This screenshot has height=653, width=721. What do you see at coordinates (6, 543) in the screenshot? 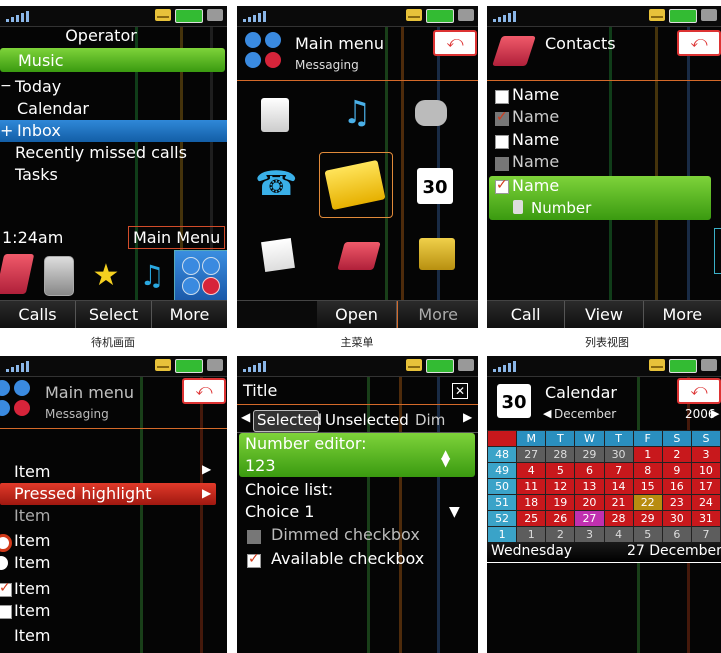
I see `radio-selected` at bounding box center [6, 543].